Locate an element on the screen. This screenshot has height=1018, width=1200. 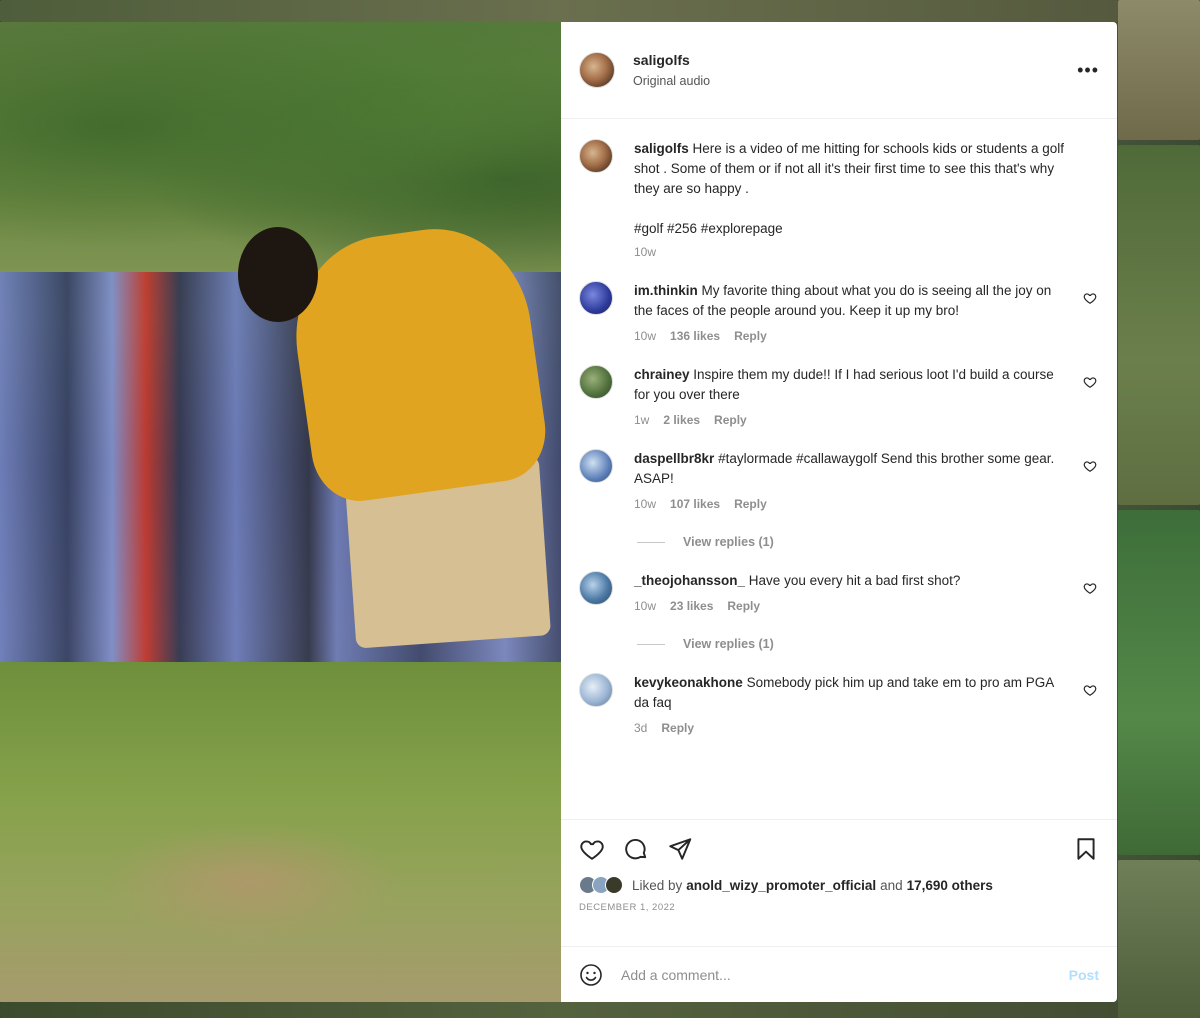
liked-by-prefix: Liked by is located at coordinates (657, 885).